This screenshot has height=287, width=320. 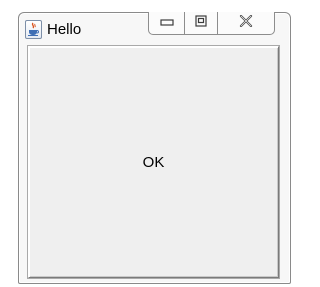 I want to click on title-bar: Hello, so click(x=154, y=28).